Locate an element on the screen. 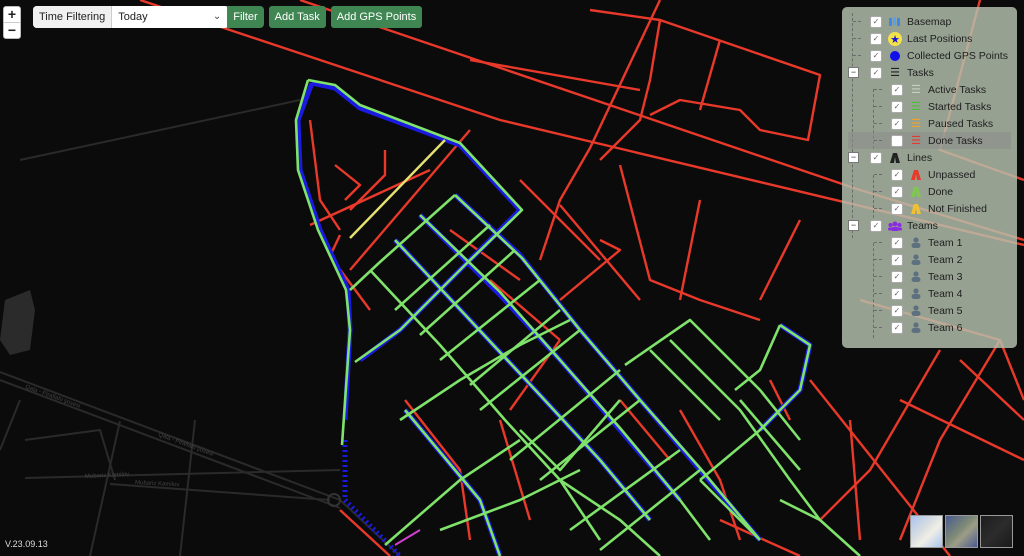  basemap-switcher is located at coordinates (961, 531).